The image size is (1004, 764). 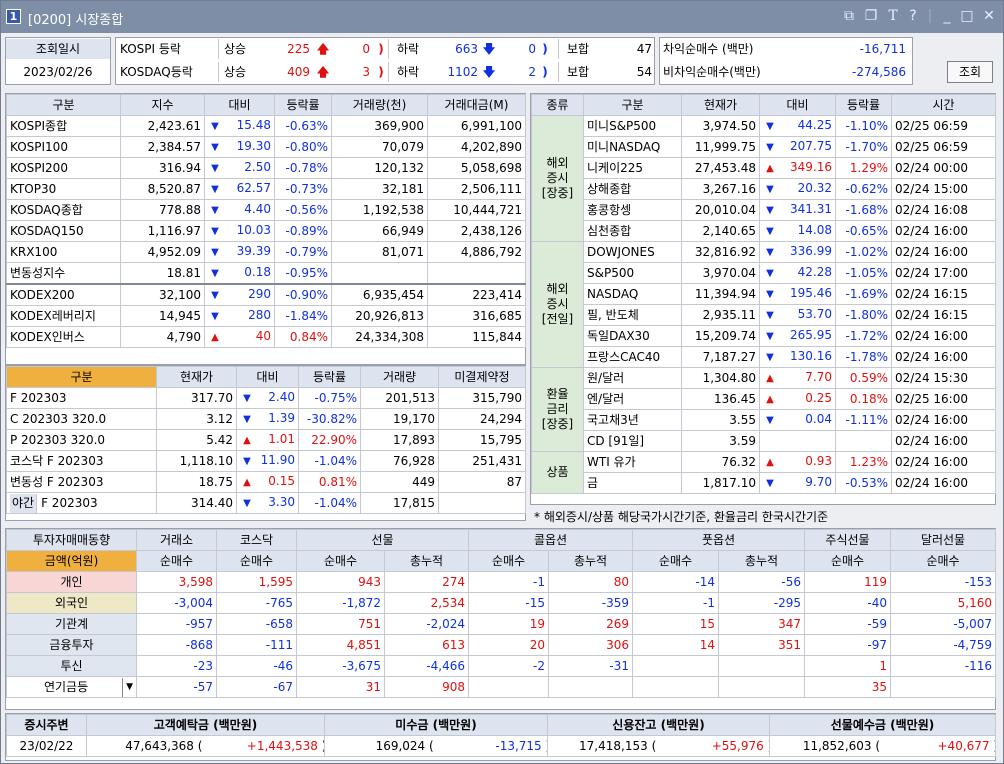 What do you see at coordinates (632, 420) in the screenshot?
I see `global-name: 국고채3년` at bounding box center [632, 420].